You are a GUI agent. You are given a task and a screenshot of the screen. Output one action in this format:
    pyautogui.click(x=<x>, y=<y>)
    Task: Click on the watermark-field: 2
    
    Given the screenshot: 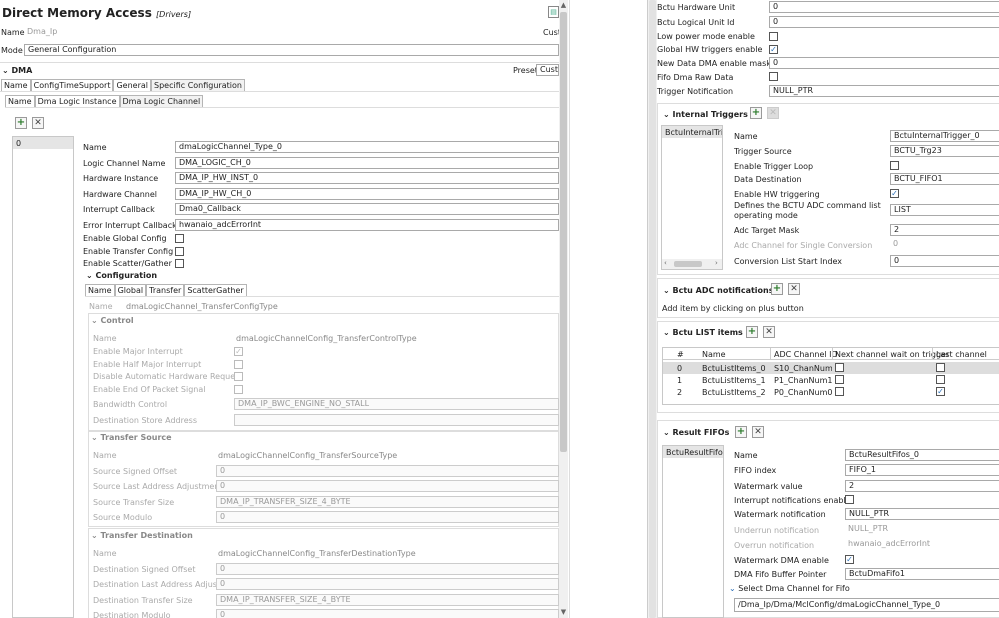 What is the action you would take?
    pyautogui.click(x=922, y=486)
    